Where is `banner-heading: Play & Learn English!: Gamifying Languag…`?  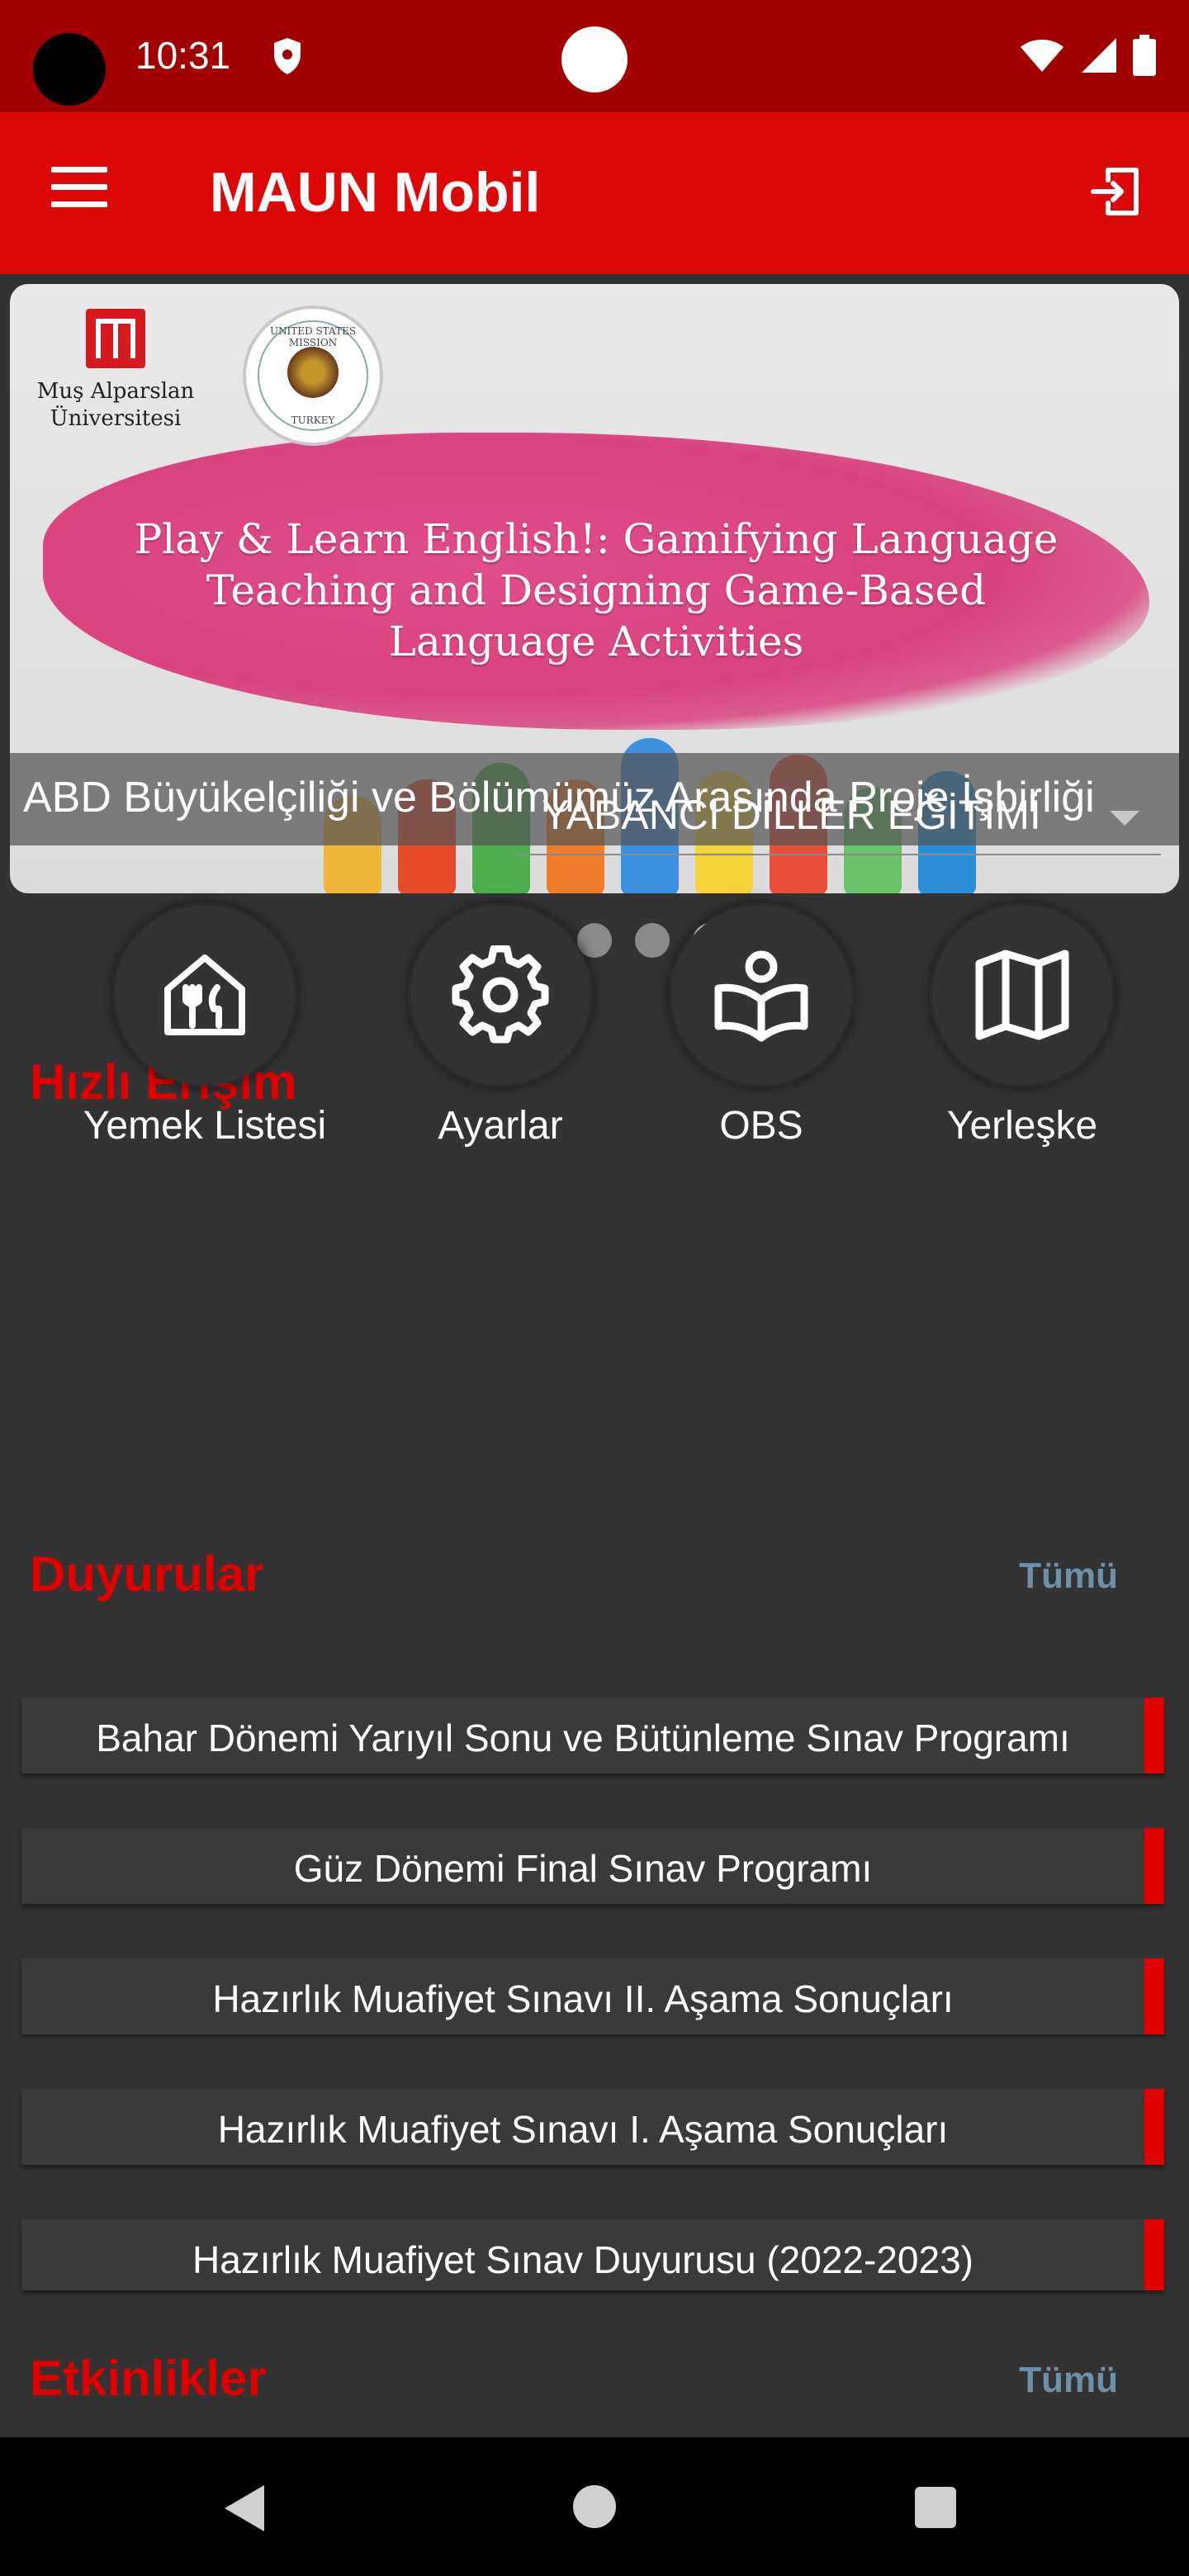 banner-heading: Play & Learn English!: Gamifying Languag… is located at coordinates (596, 590).